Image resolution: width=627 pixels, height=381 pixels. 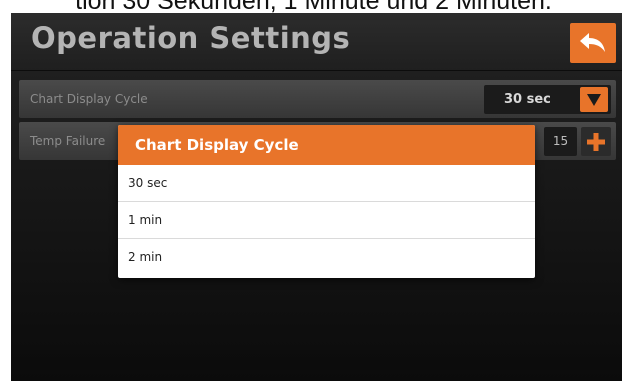 I want to click on increment-button, so click(x=596, y=141).